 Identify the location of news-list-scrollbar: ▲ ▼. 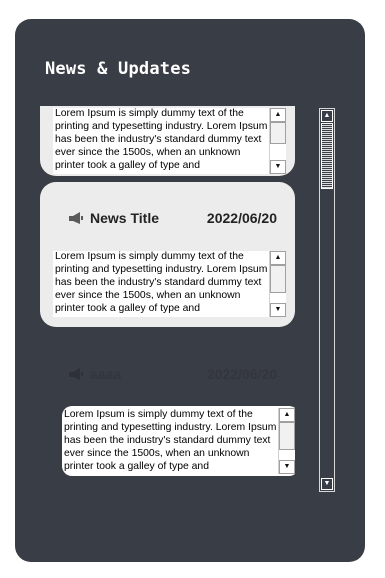
(327, 300).